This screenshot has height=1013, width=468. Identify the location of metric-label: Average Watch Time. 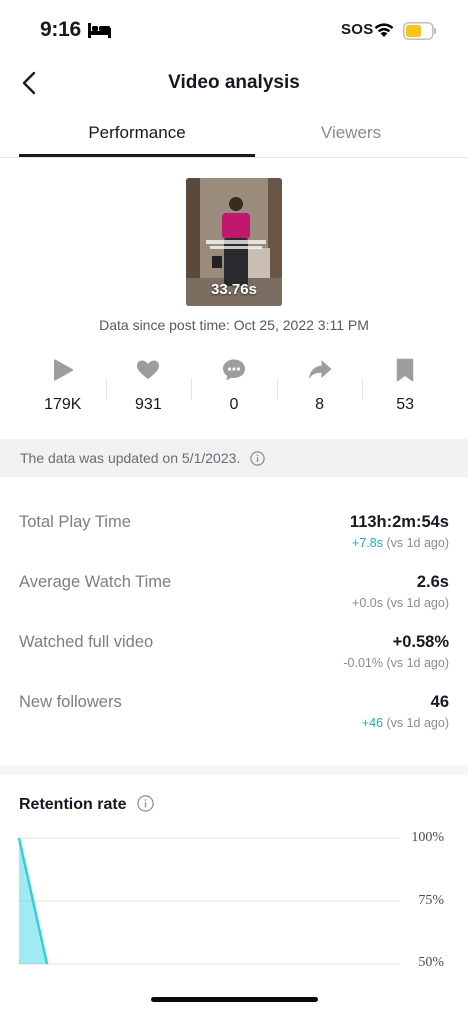
(95, 582).